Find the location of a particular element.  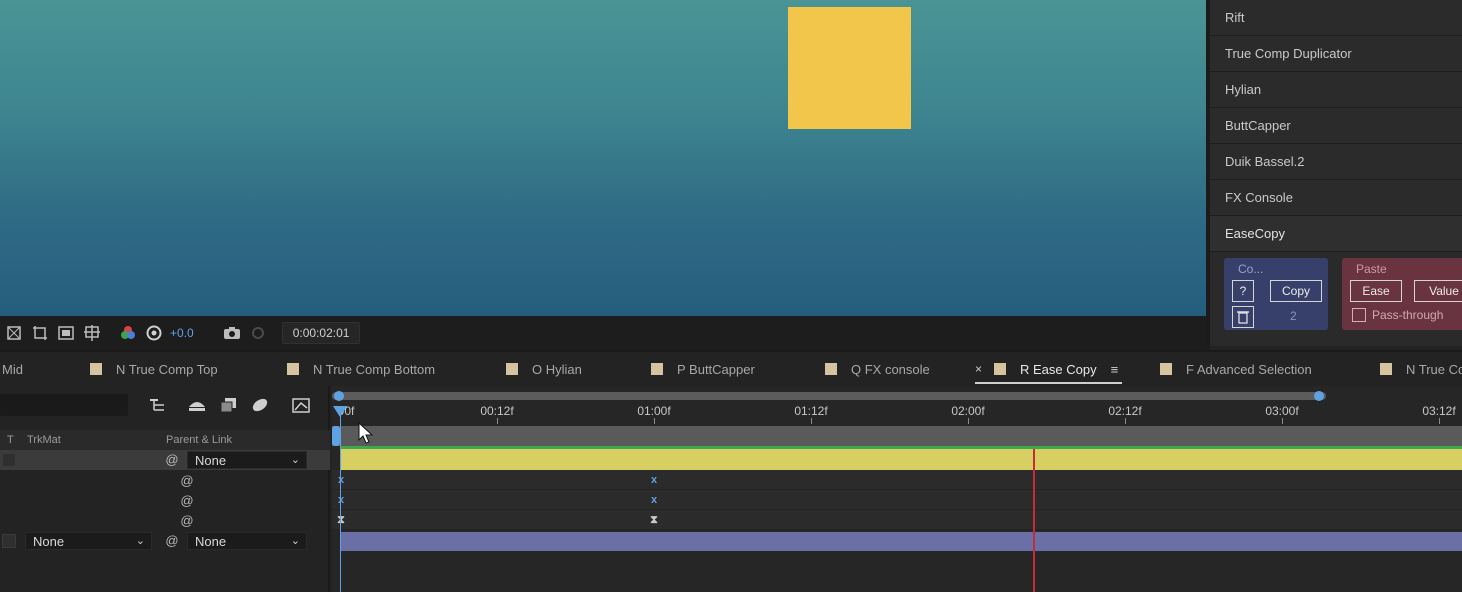

current-time-display: 0:00:02:01 is located at coordinates (321, 333).